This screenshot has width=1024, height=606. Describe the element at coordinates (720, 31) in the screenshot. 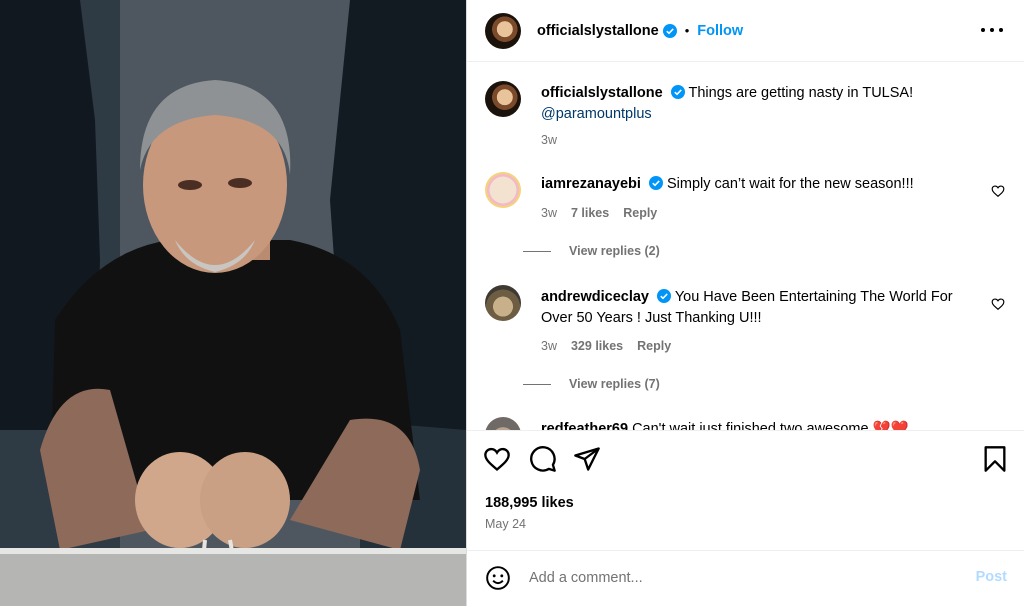

I see `follow-button: Follow` at that location.